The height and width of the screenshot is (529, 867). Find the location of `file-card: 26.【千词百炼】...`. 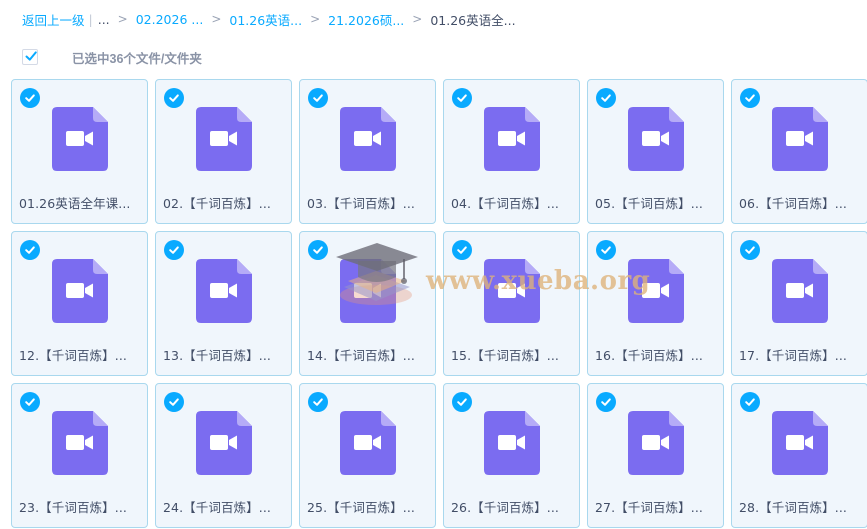

file-card: 26.【千词百炼】... is located at coordinates (511, 455).